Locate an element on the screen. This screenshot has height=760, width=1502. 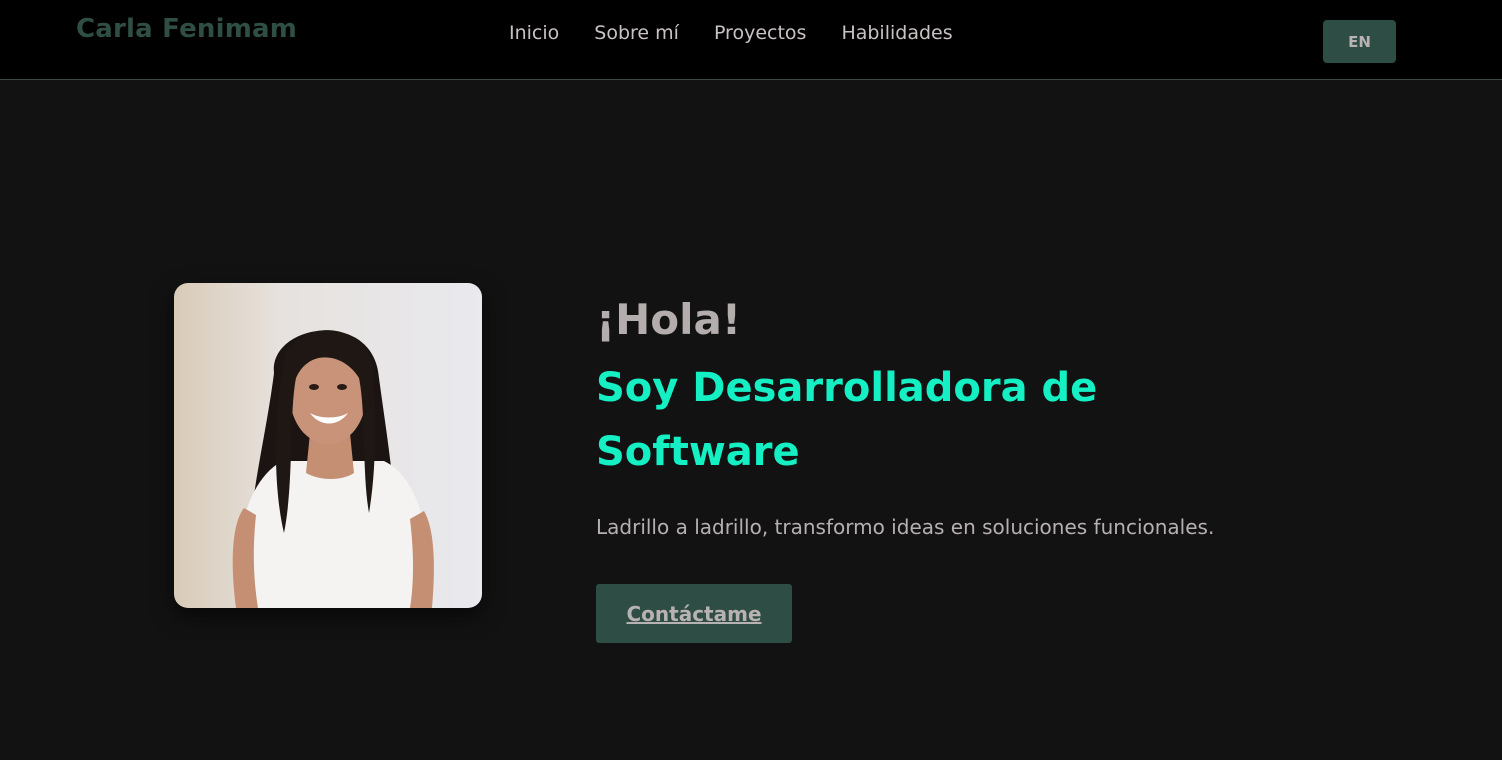
nav-link-sobre-mi: Sobre mí is located at coordinates (636, 33).